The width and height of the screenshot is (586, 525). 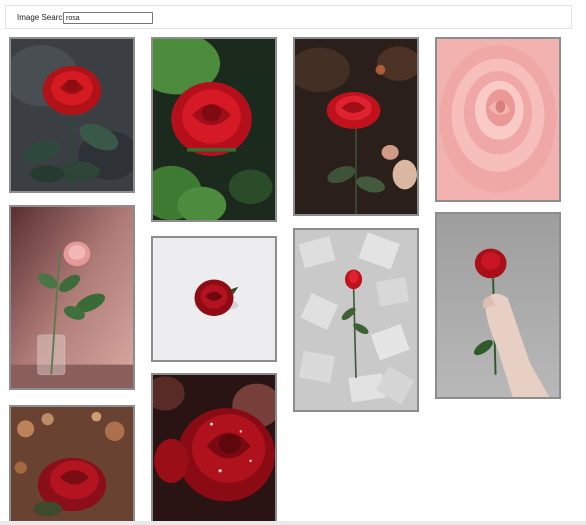 What do you see at coordinates (293, 523) in the screenshot?
I see `horizontal-scrollbar` at bounding box center [293, 523].